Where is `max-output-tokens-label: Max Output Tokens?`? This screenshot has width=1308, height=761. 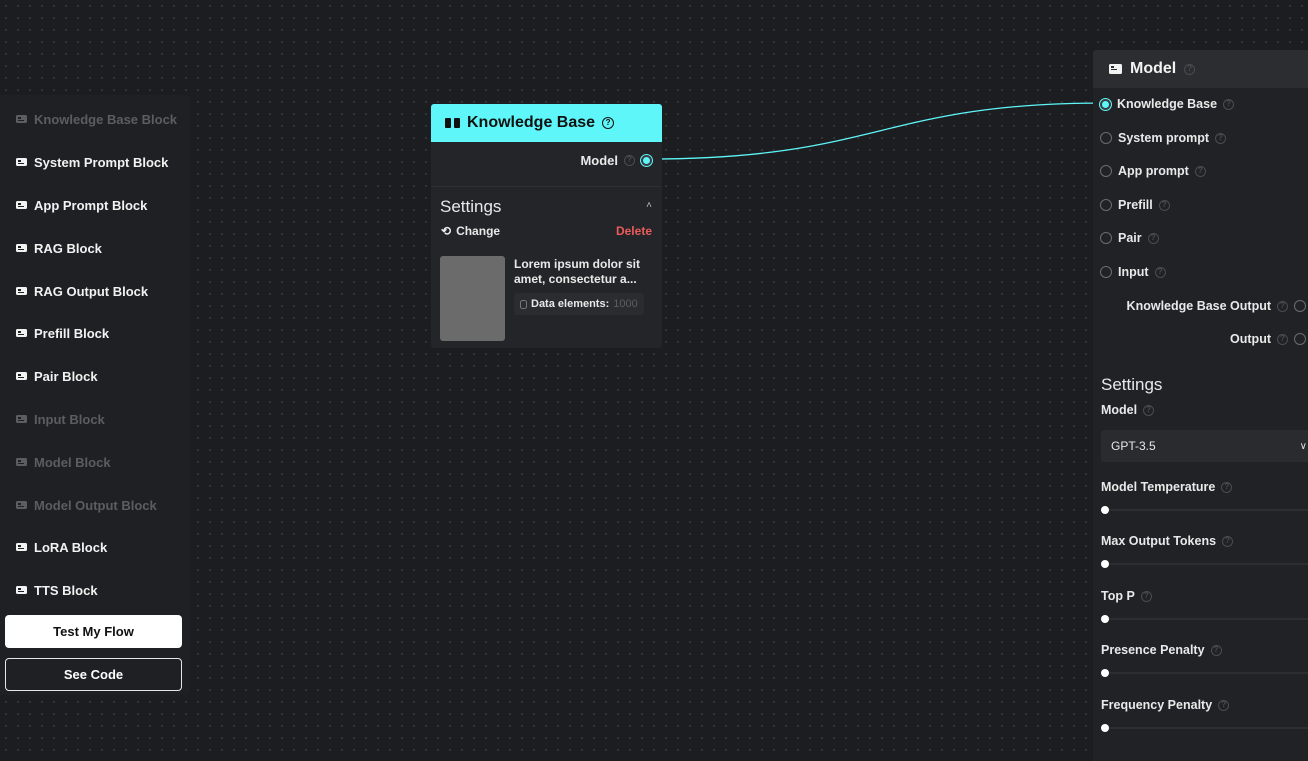
max-output-tokens-label: Max Output Tokens? is located at coordinates (1167, 541).